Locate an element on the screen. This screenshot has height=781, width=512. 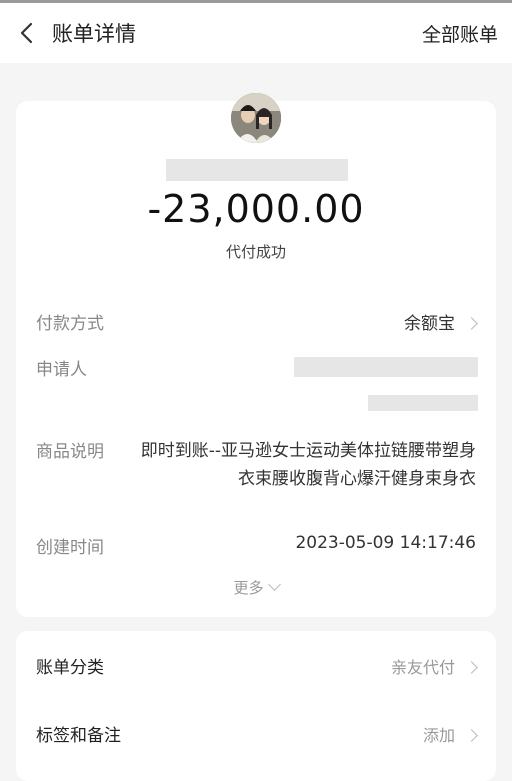
nav-bar: 账单详情 全部账单 is located at coordinates (256, 33).